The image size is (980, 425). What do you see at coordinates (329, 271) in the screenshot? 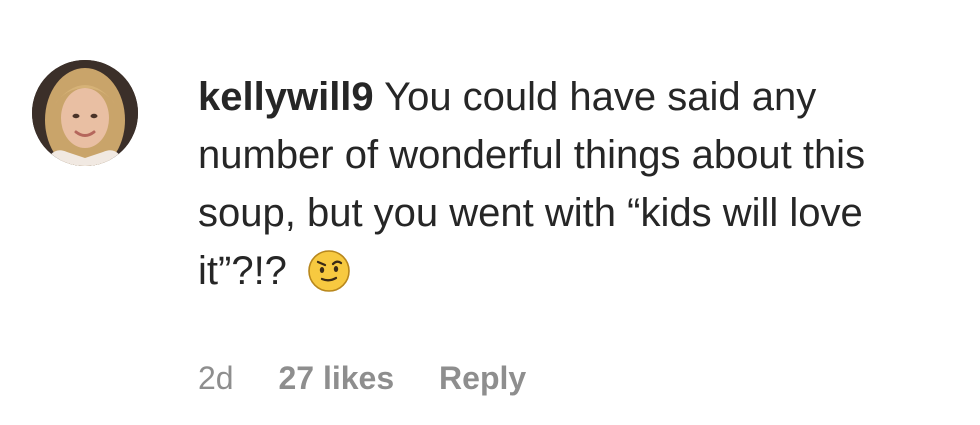
I see `raised-eyebrow-emoji-icon` at bounding box center [329, 271].